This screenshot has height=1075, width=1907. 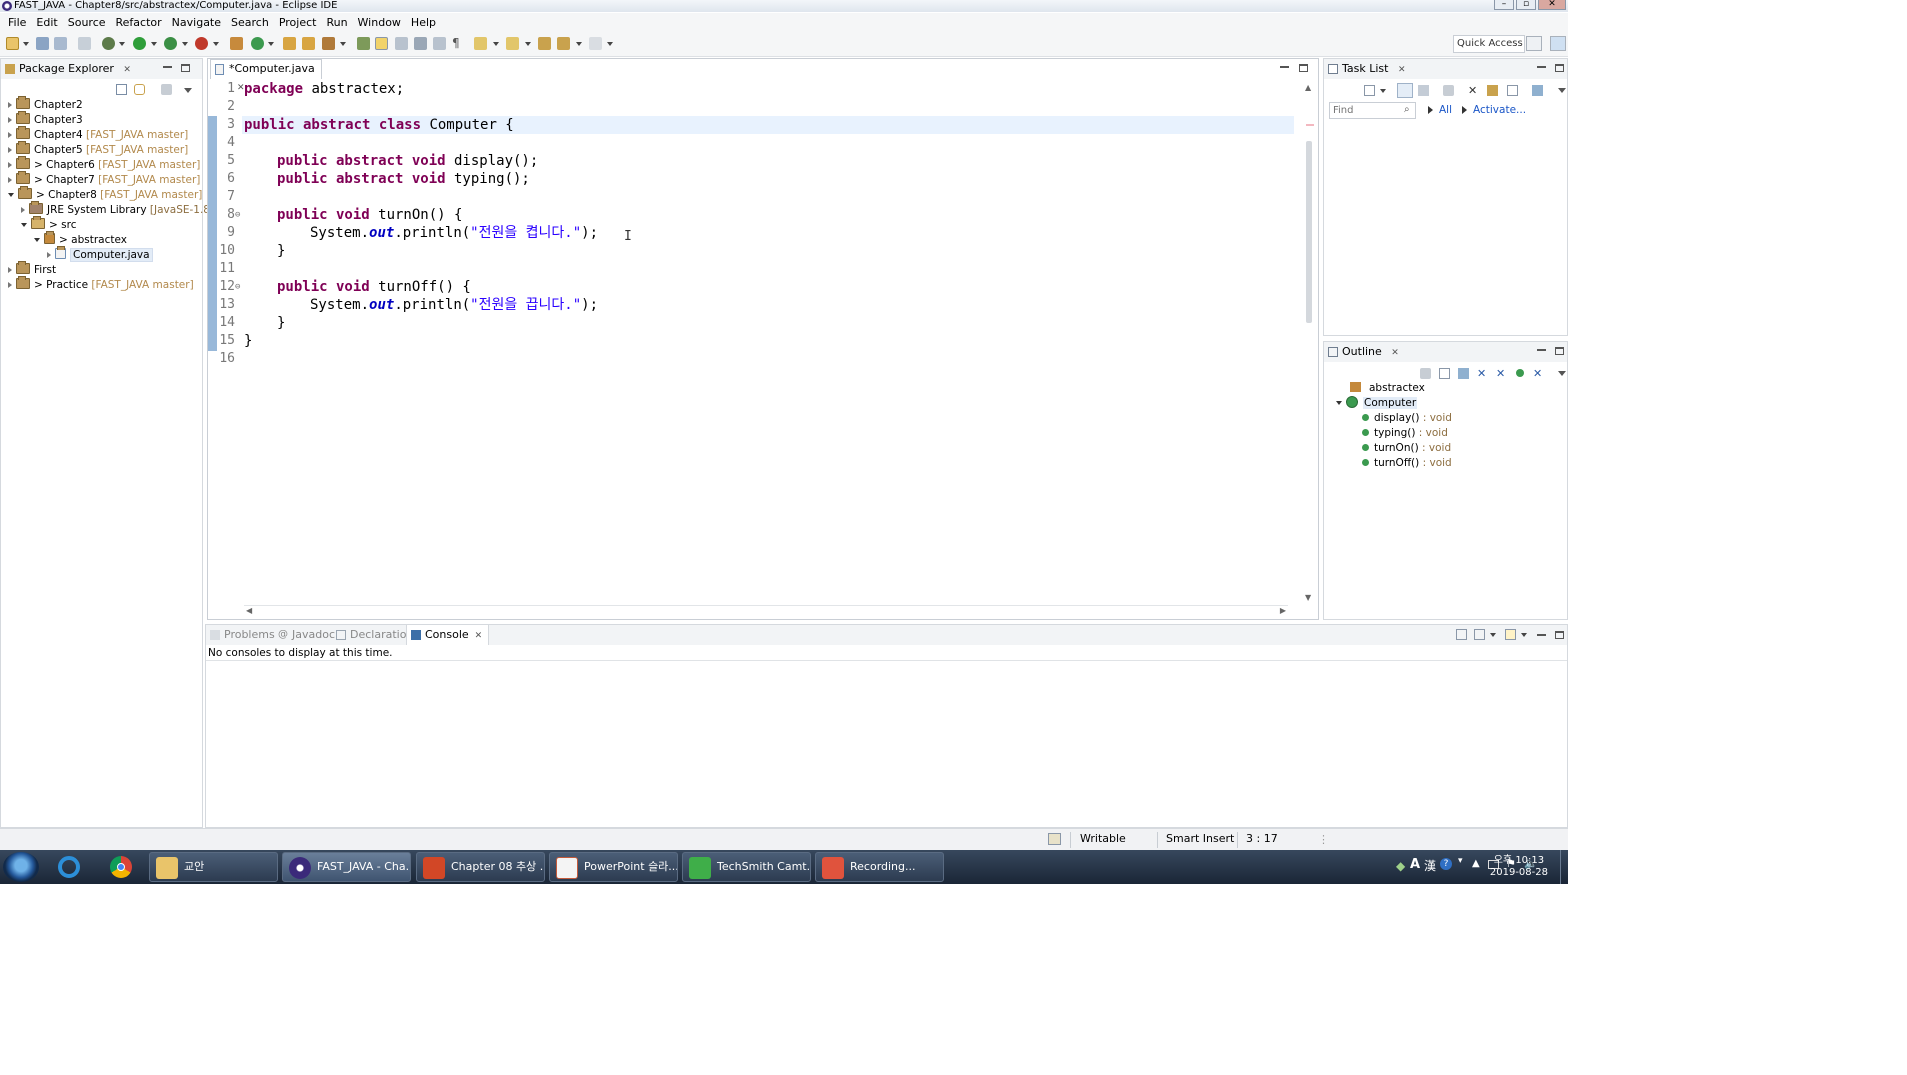 I want to click on debug-icon, so click(x=108, y=43).